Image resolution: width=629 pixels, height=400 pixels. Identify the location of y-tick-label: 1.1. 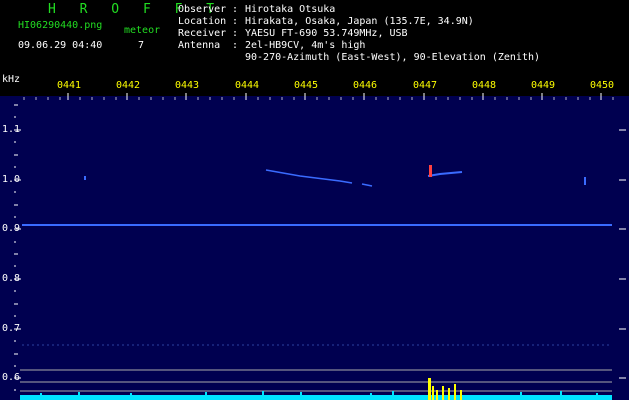
(11, 129).